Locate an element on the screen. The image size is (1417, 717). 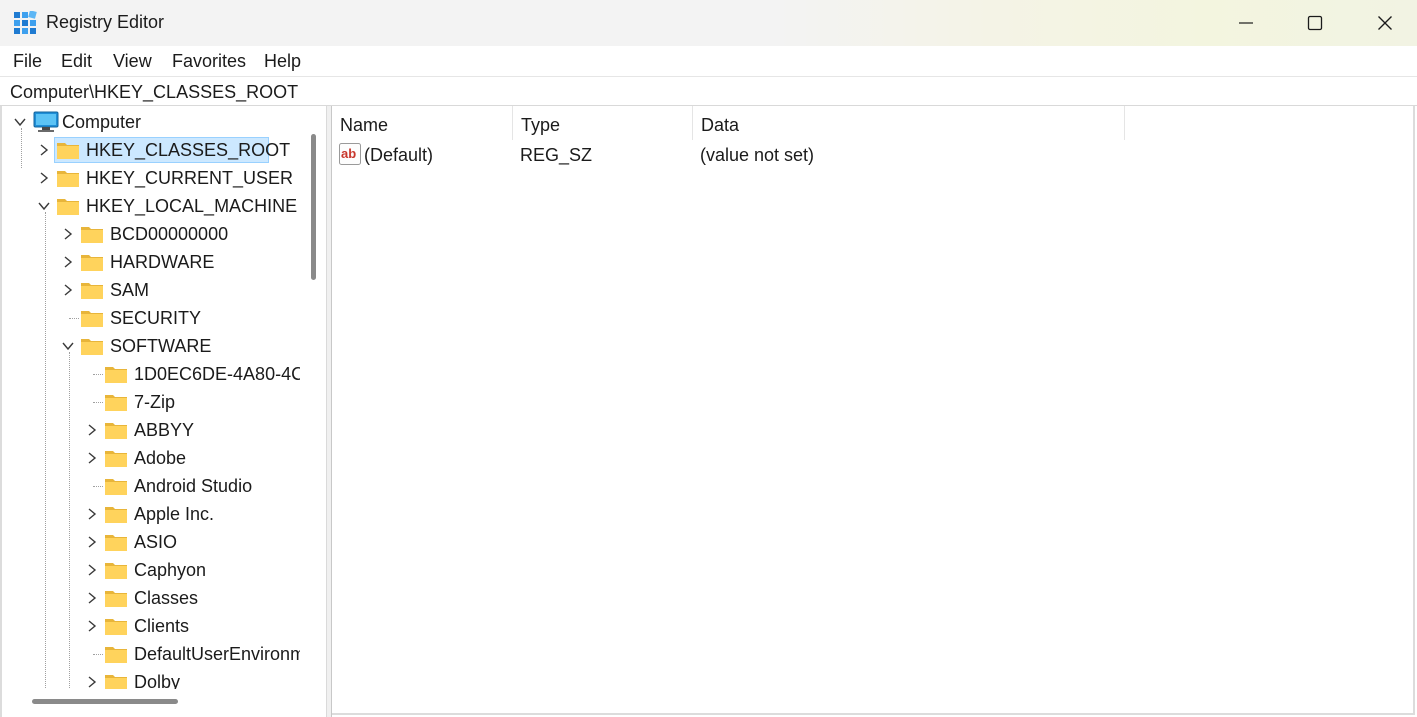
tree-item-hkey-classes-root: HKEY_CLASSES_ROOT is located at coordinates (151, 150).